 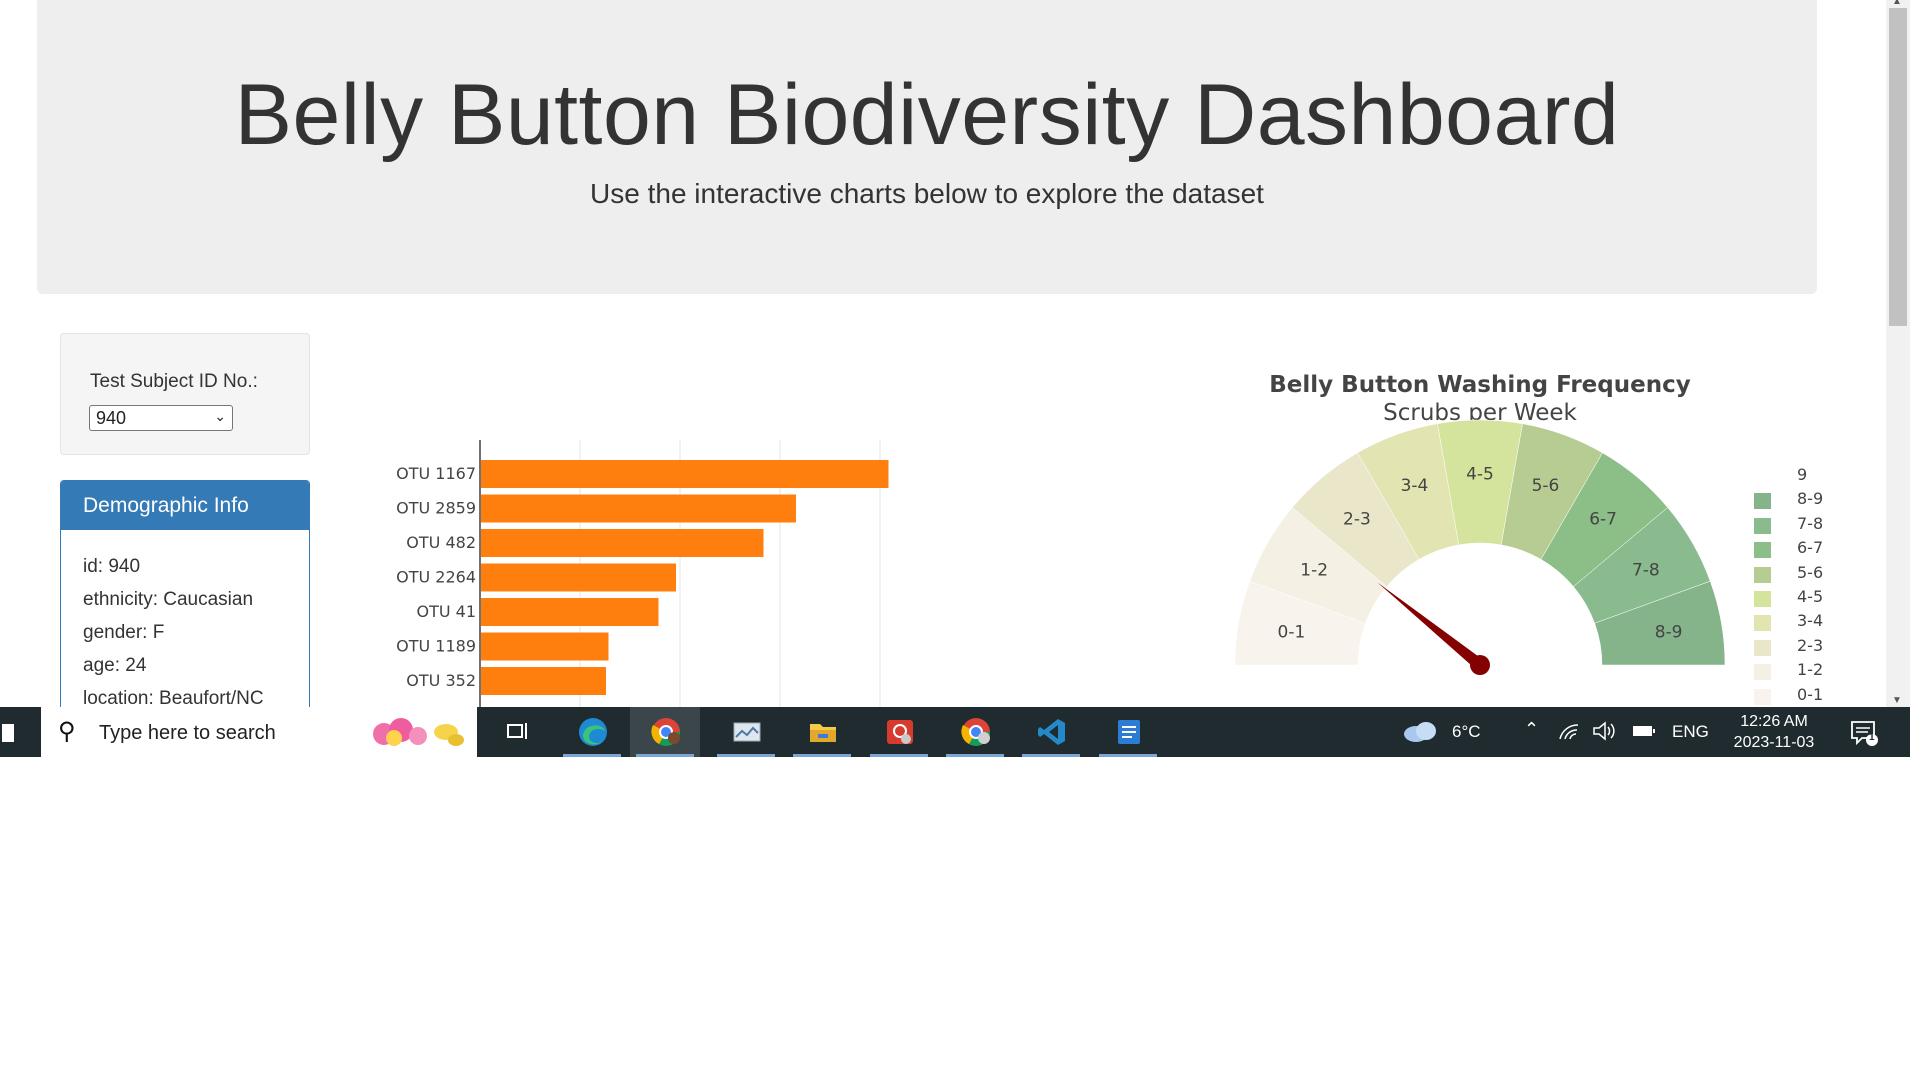 I want to click on search-highlight-flower-icon, so click(x=418, y=732).